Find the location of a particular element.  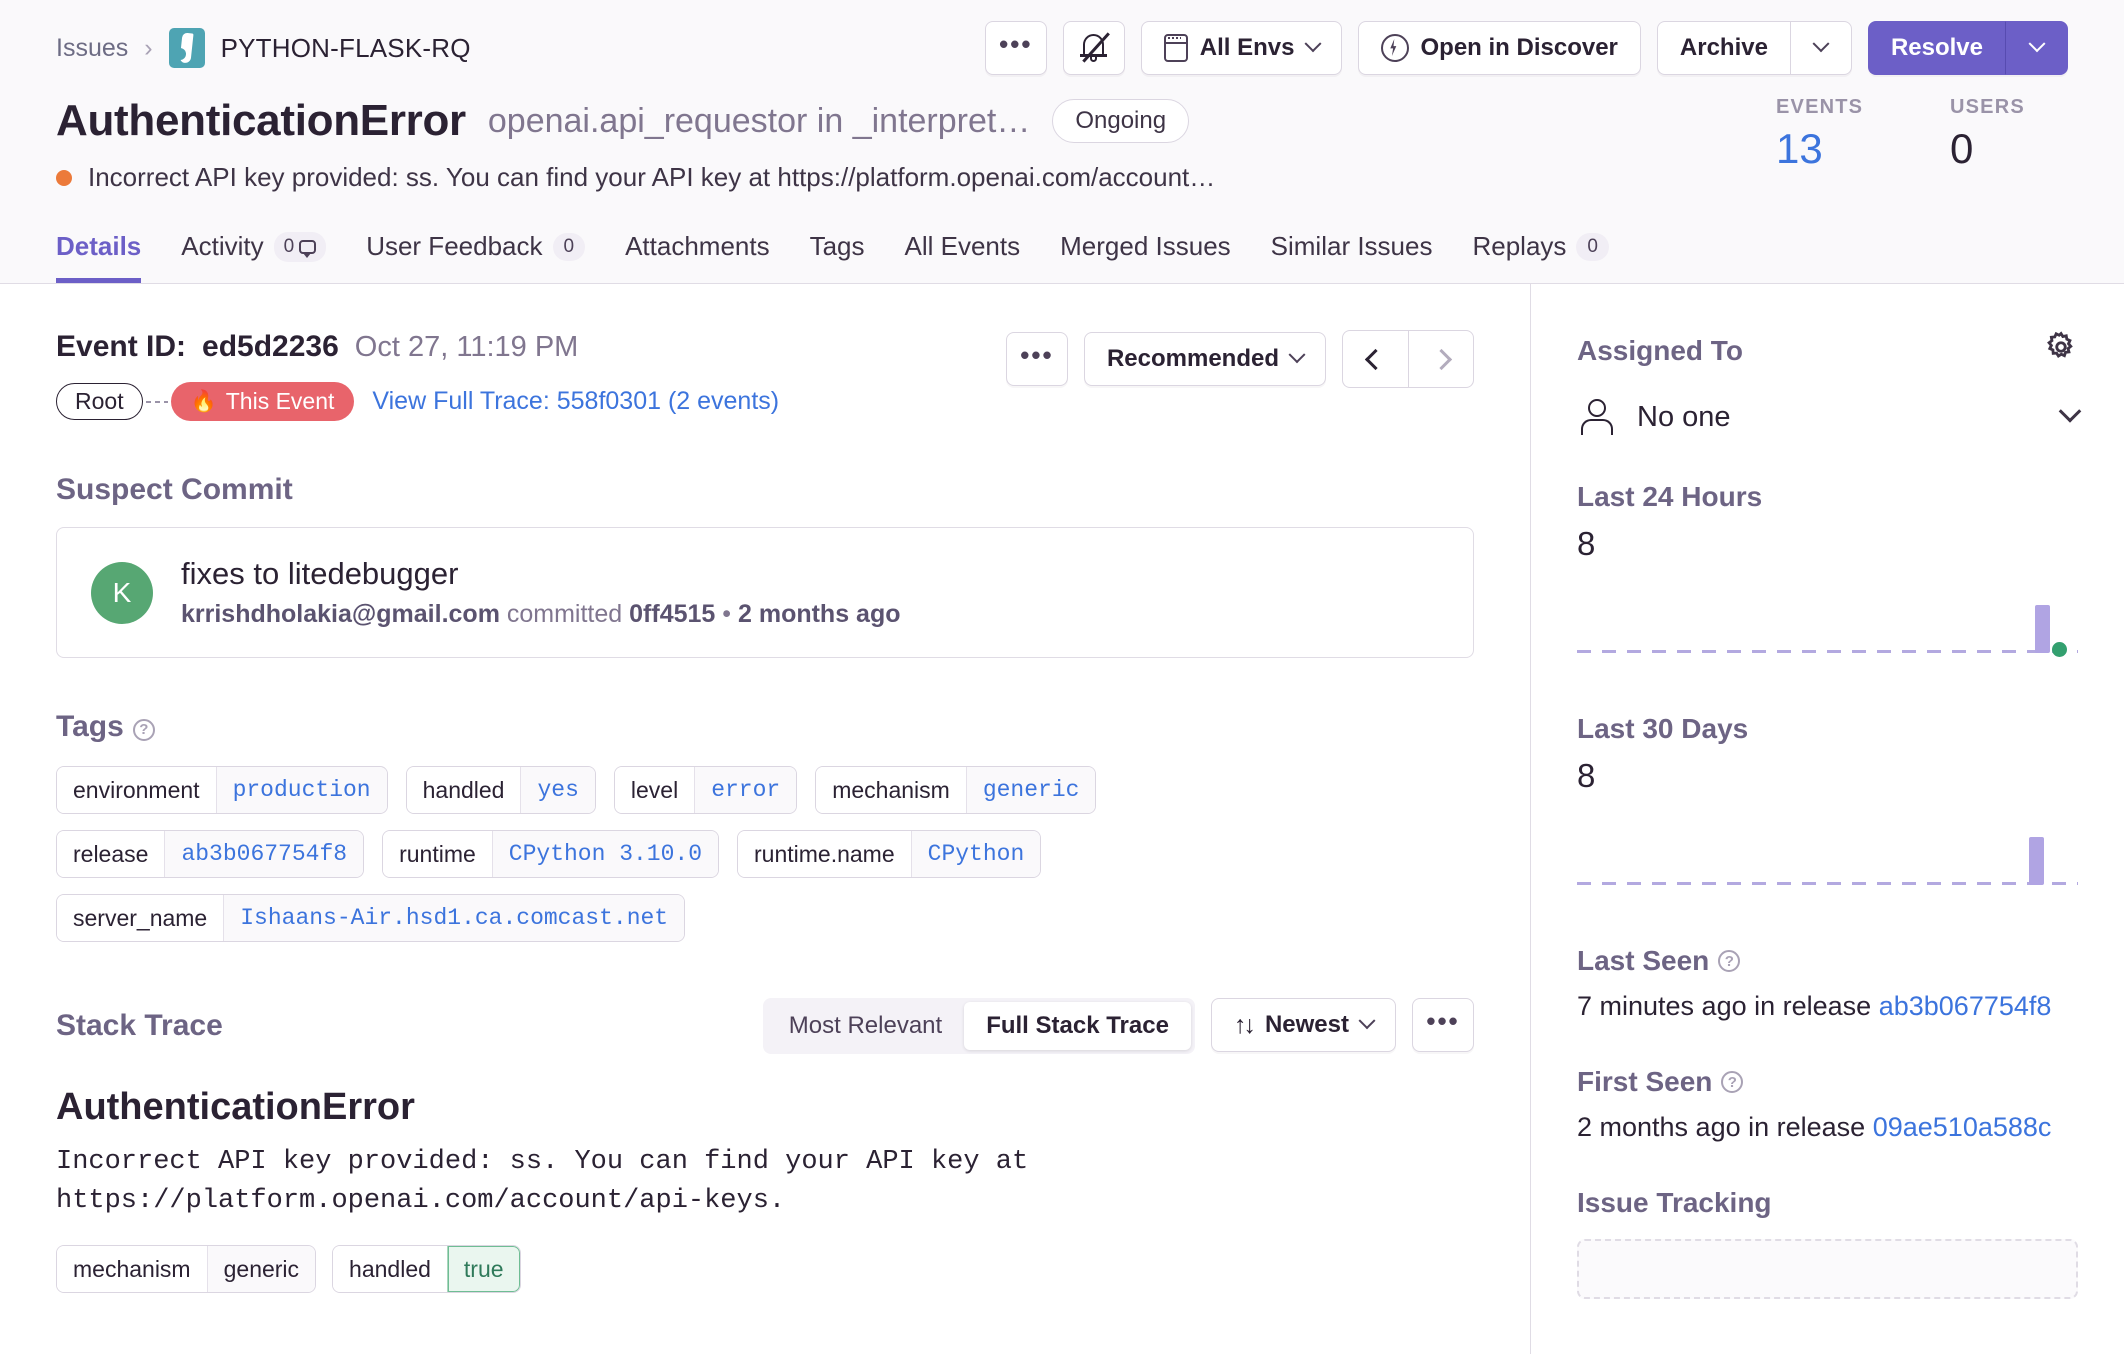

tag-handled: handled yes is located at coordinates (500, 790).